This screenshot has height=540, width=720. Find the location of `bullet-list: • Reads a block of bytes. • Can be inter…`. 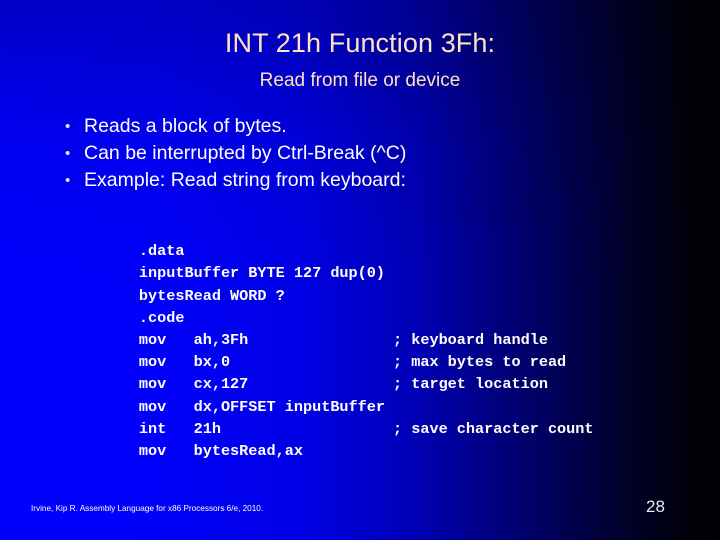

bullet-list: • Reads a block of bytes. • Can be inter… is located at coordinates (372, 153).